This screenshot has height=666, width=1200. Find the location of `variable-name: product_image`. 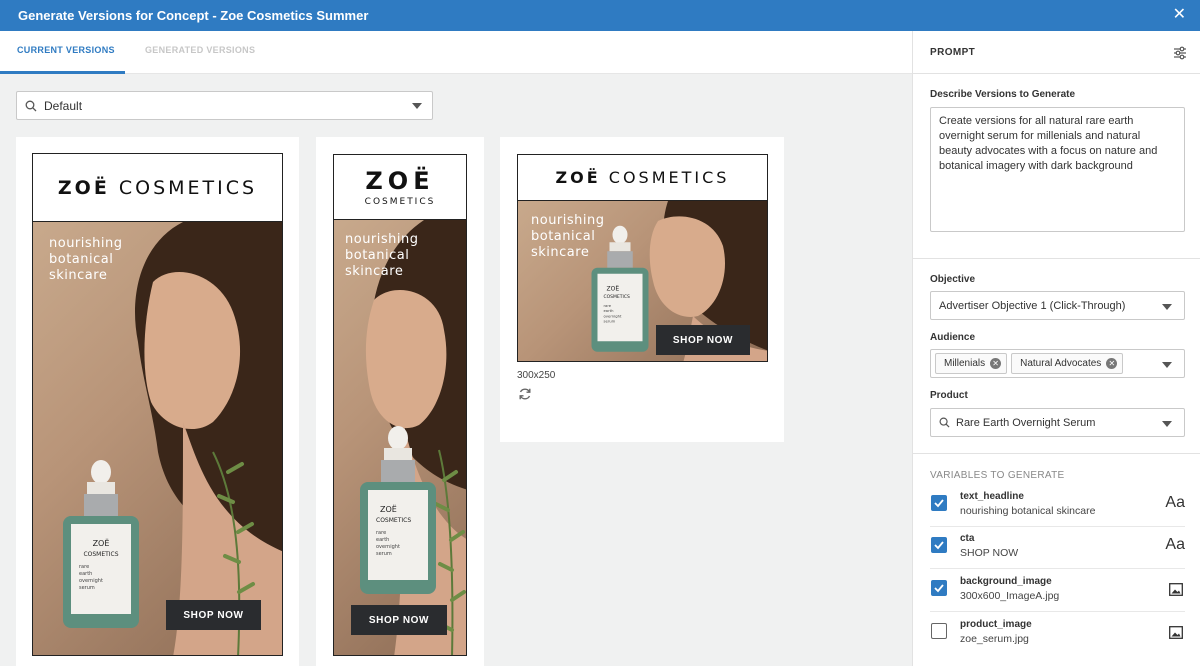

variable-name: product_image is located at coordinates (996, 624).